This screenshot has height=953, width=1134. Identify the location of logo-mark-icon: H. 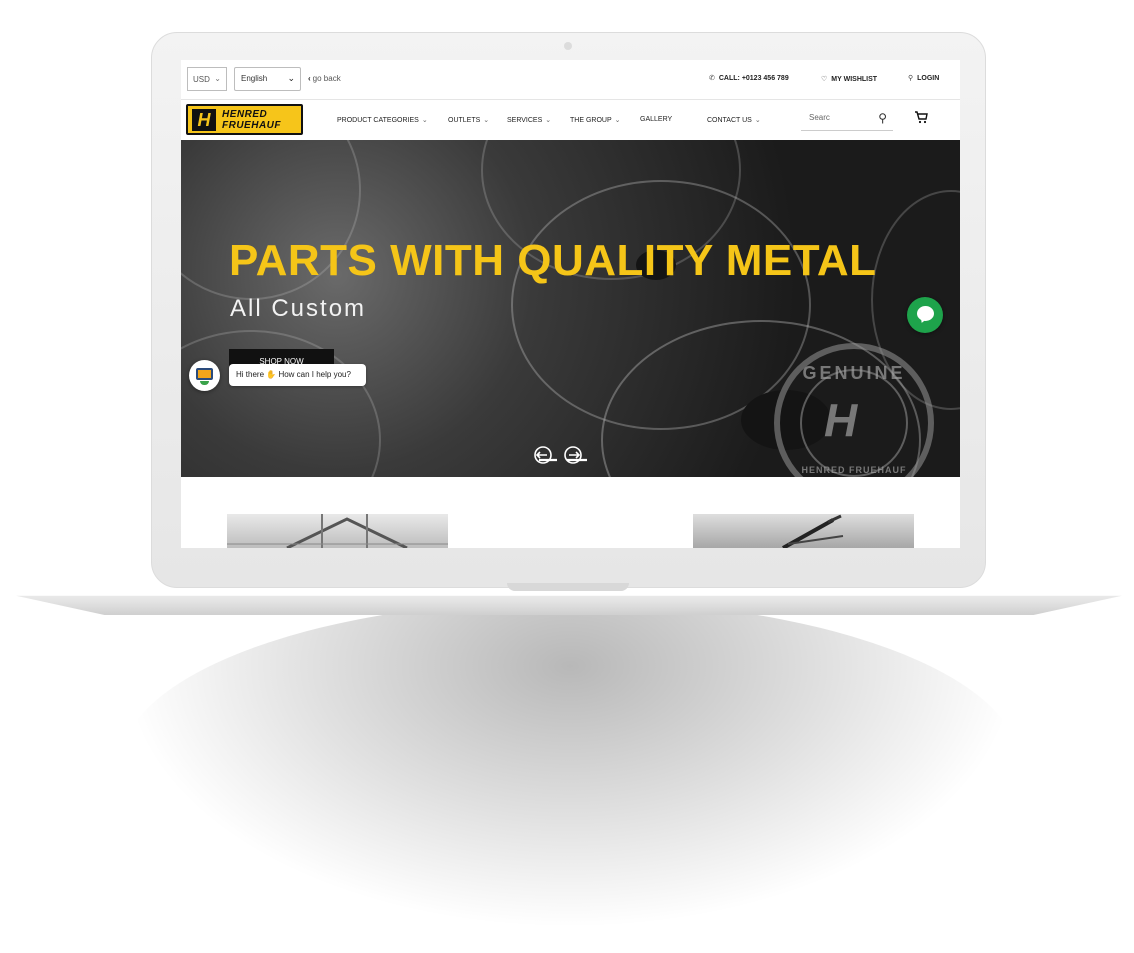
(204, 120).